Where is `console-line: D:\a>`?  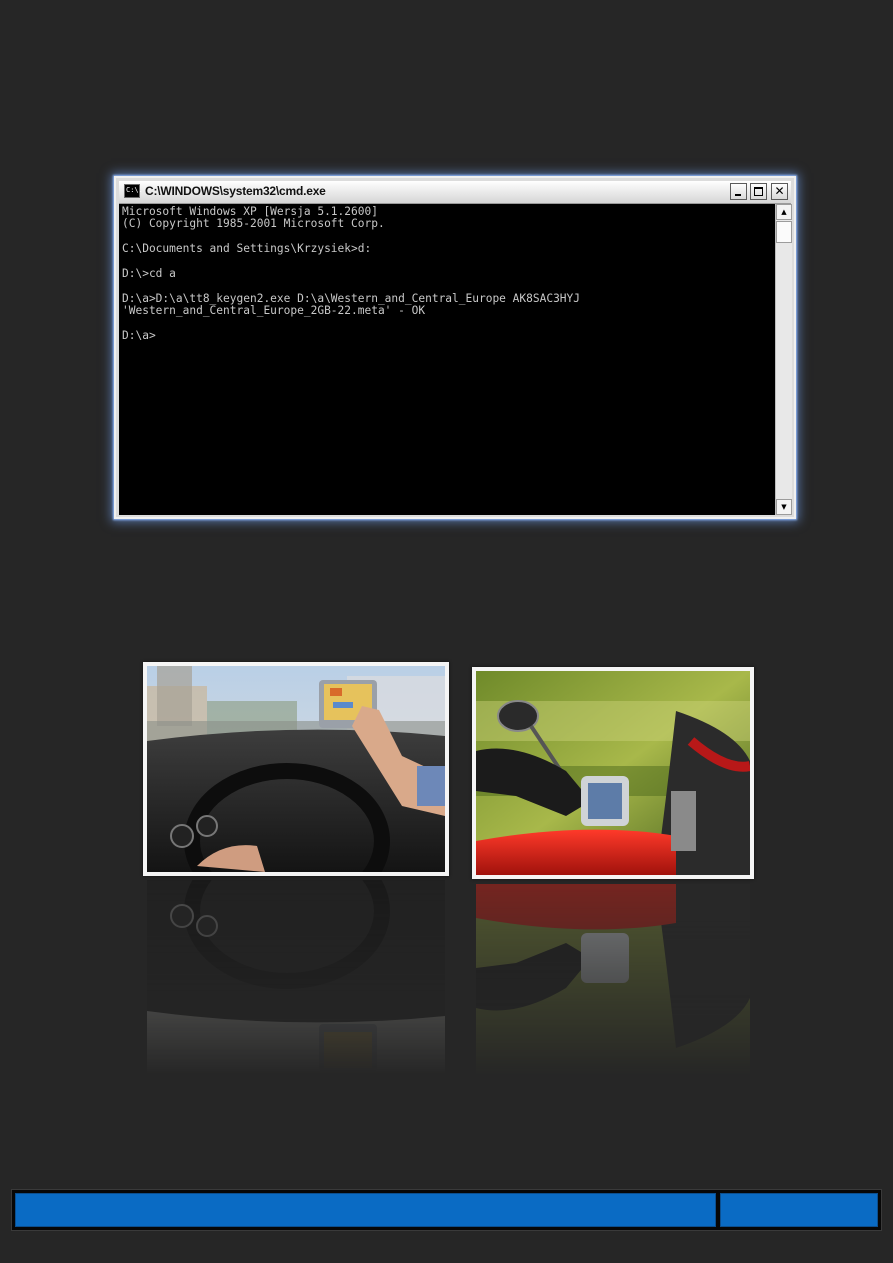 console-line: D:\a> is located at coordinates (139, 336).